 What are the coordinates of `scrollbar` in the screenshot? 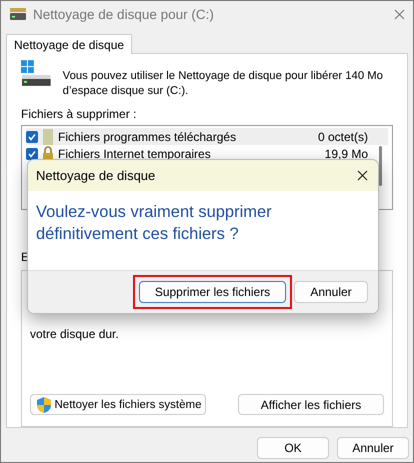 It's located at (380, 166).